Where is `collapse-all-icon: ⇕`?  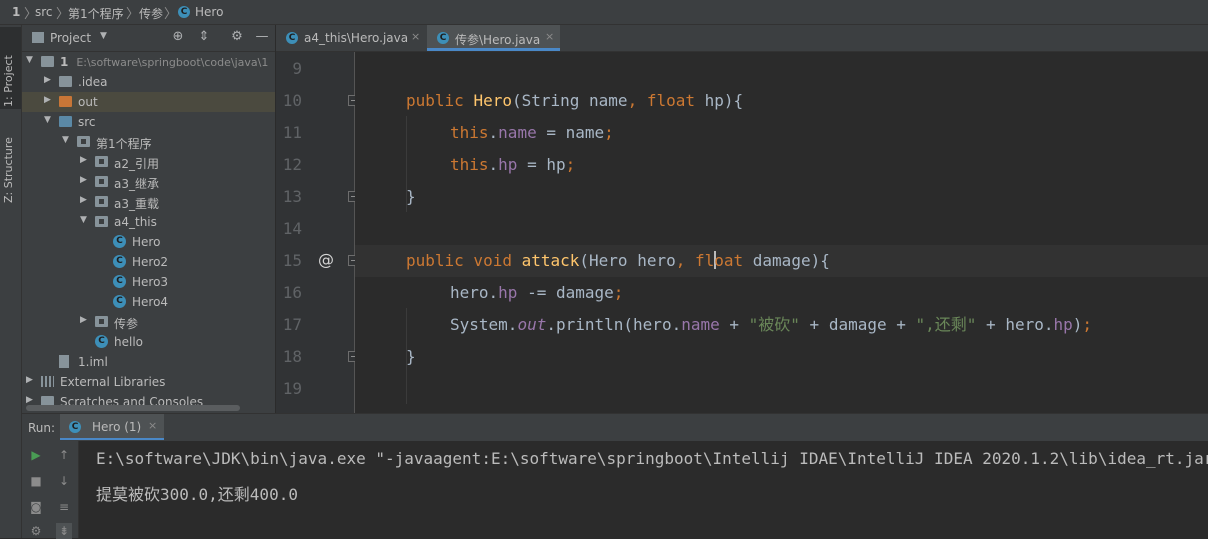 collapse-all-icon: ⇕ is located at coordinates (204, 37).